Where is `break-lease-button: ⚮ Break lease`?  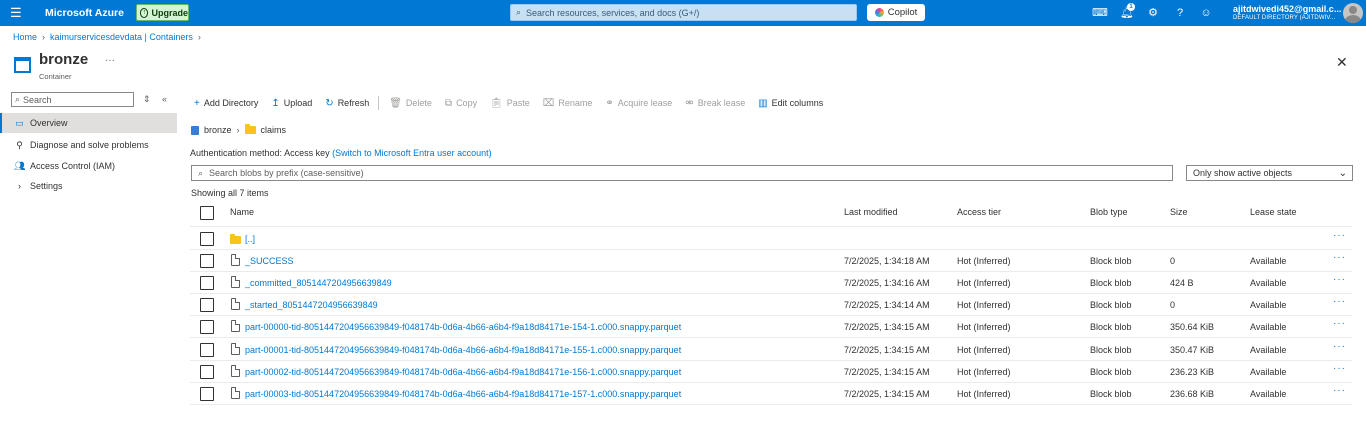 break-lease-button: ⚮ Break lease is located at coordinates (715, 103).